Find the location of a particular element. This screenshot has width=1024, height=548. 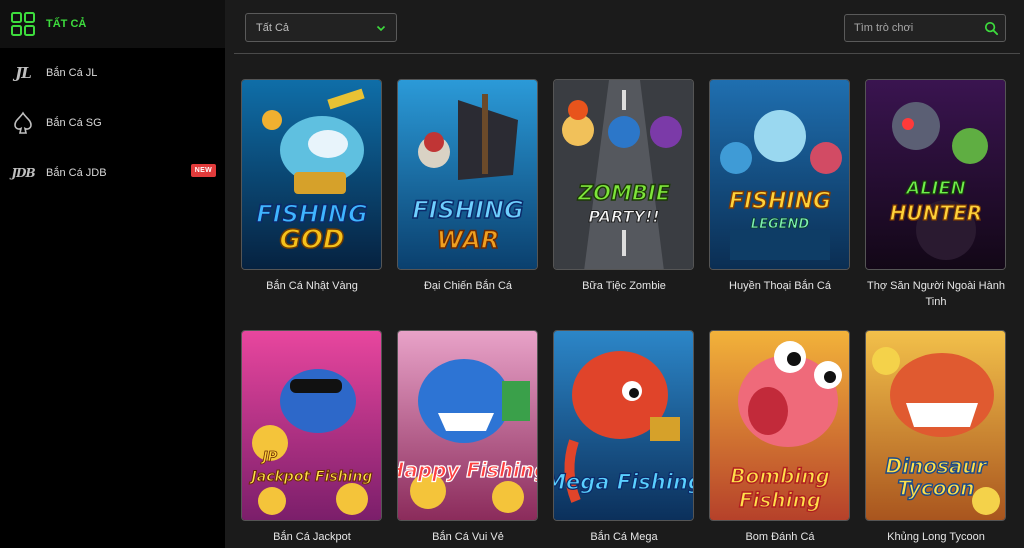

game-card-bombing-fishing: Bombing Fishing Bom Đánh Cá is located at coordinates (780, 437).